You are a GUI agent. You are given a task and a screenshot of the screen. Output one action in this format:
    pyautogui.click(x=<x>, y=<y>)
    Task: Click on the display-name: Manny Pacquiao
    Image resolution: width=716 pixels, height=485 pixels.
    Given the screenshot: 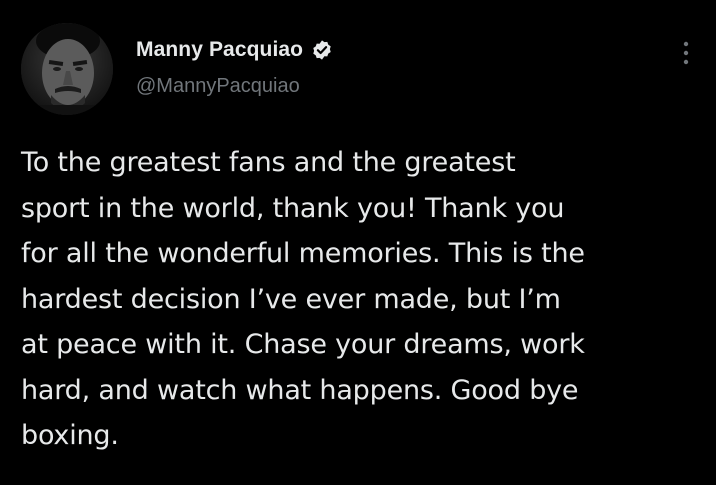 What is the action you would take?
    pyautogui.click(x=219, y=50)
    